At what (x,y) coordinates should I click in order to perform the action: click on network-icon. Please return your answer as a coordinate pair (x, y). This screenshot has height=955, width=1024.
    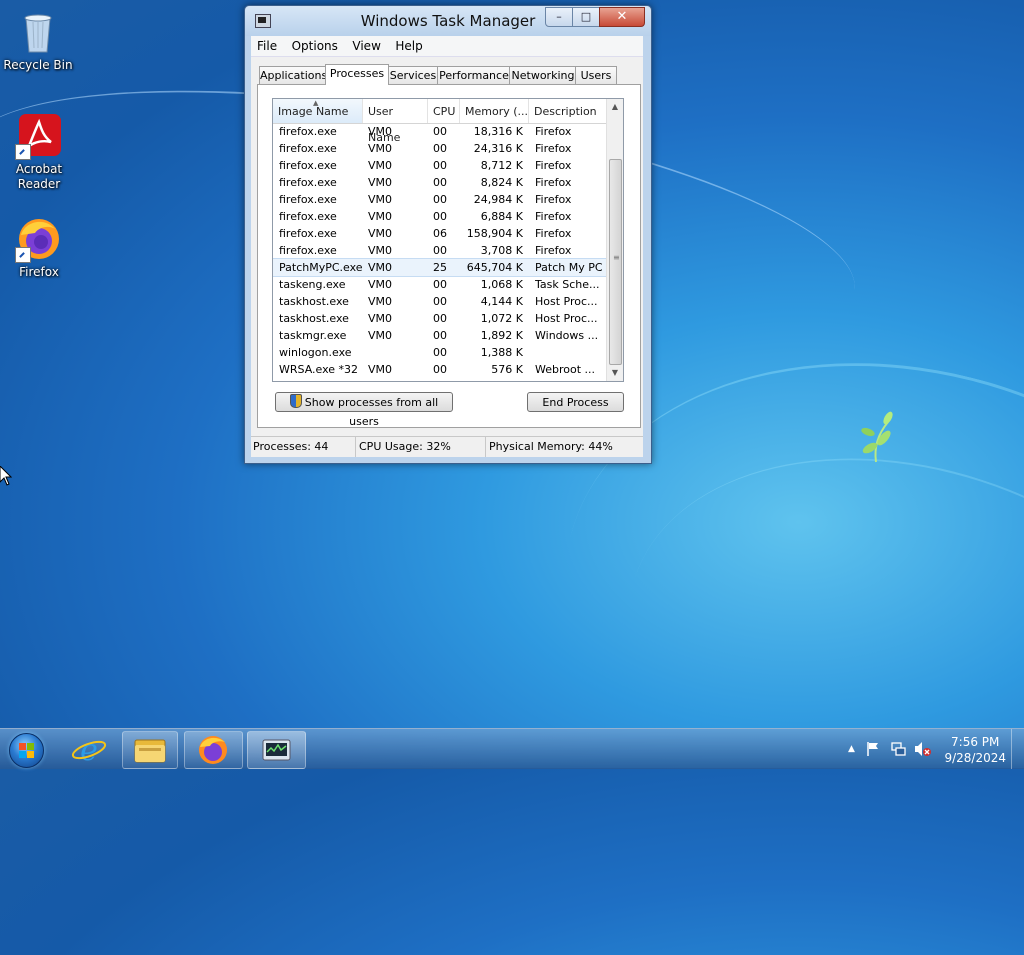
    Looking at the image, I should click on (898, 749).